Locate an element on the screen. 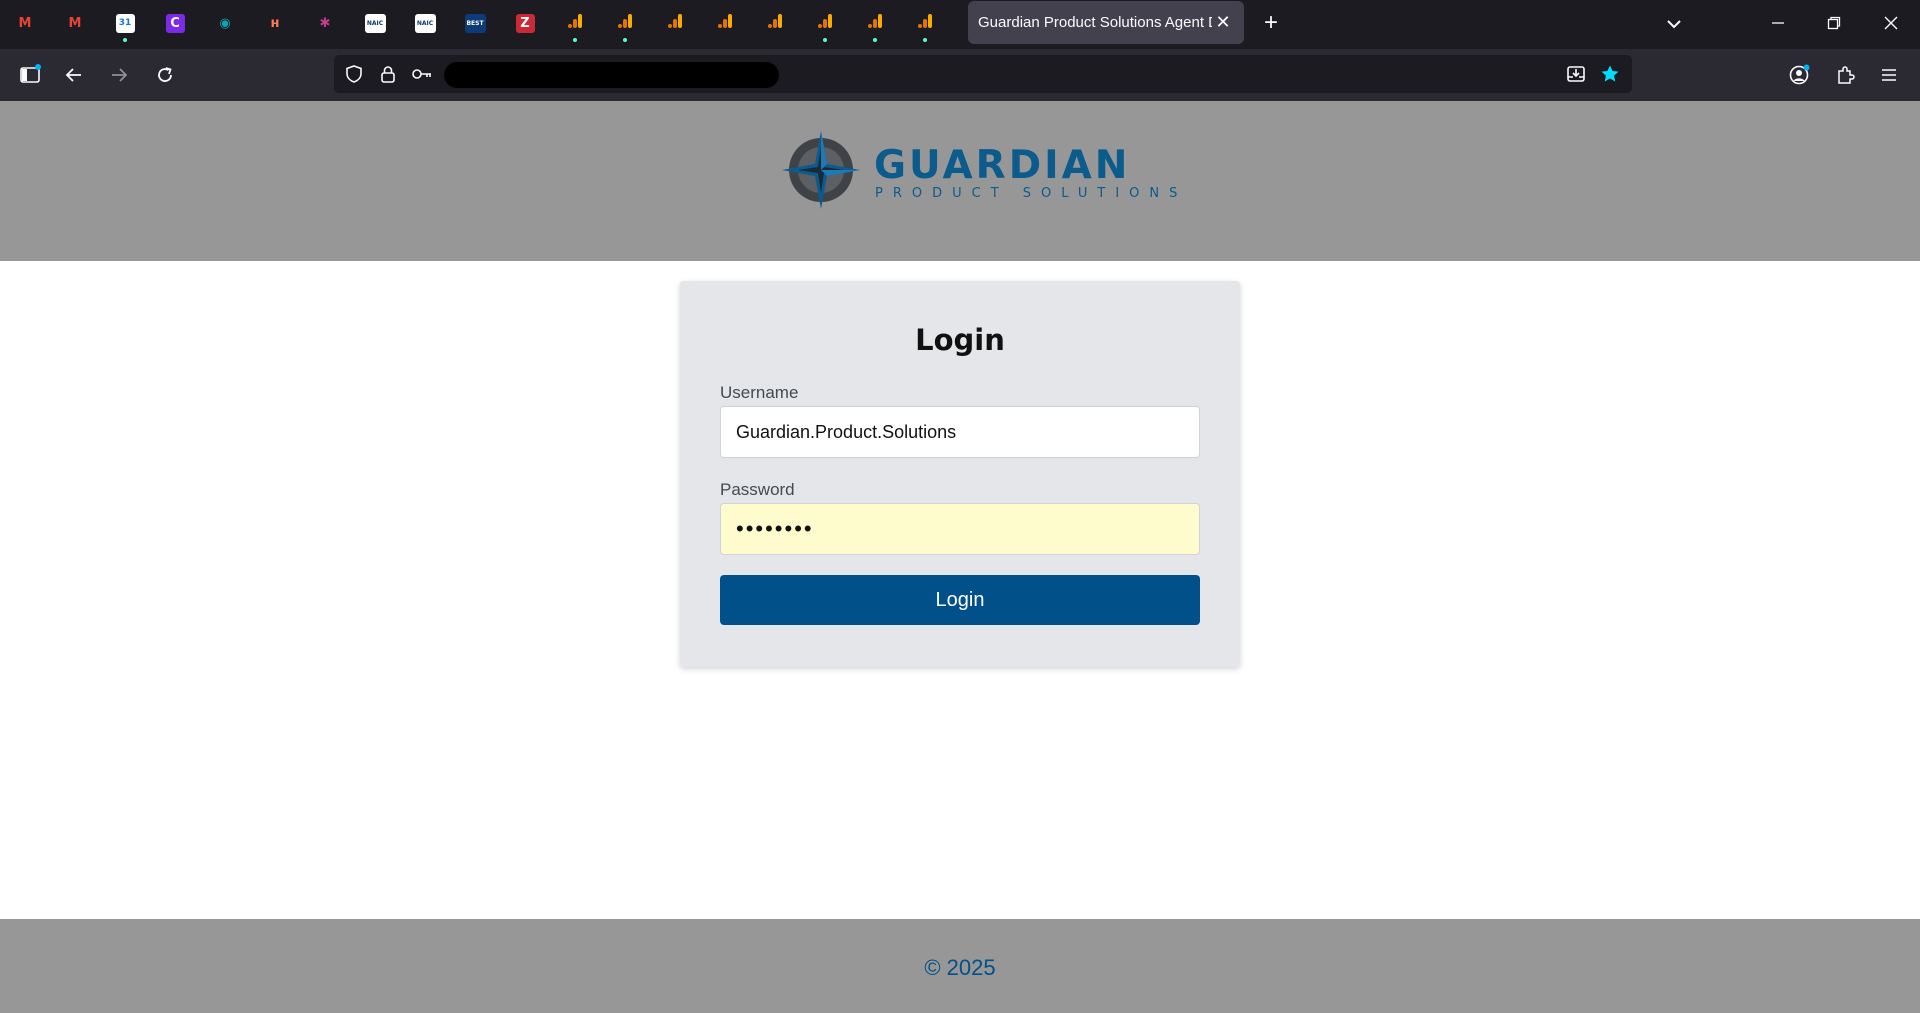  download-tray-icon is located at coordinates (1576, 74).